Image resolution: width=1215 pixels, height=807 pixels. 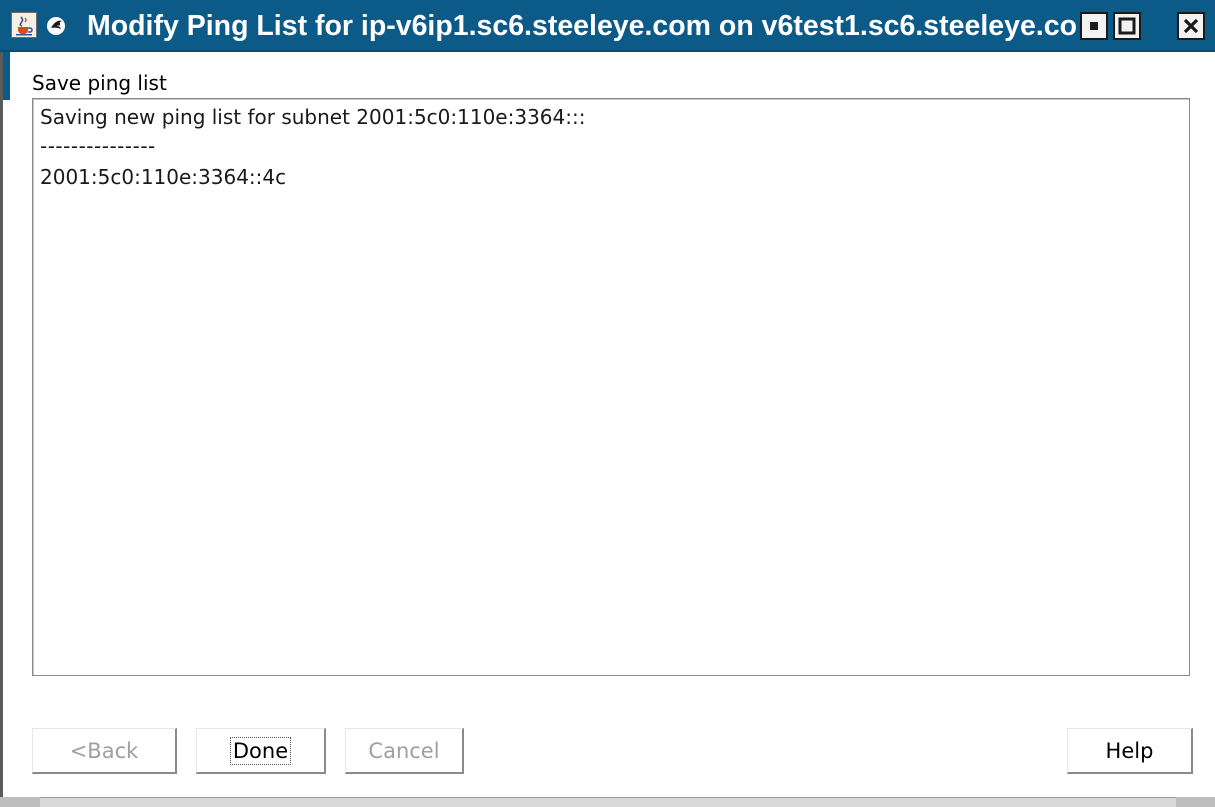 I want to click on window-bottom-edge, so click(x=607, y=802).